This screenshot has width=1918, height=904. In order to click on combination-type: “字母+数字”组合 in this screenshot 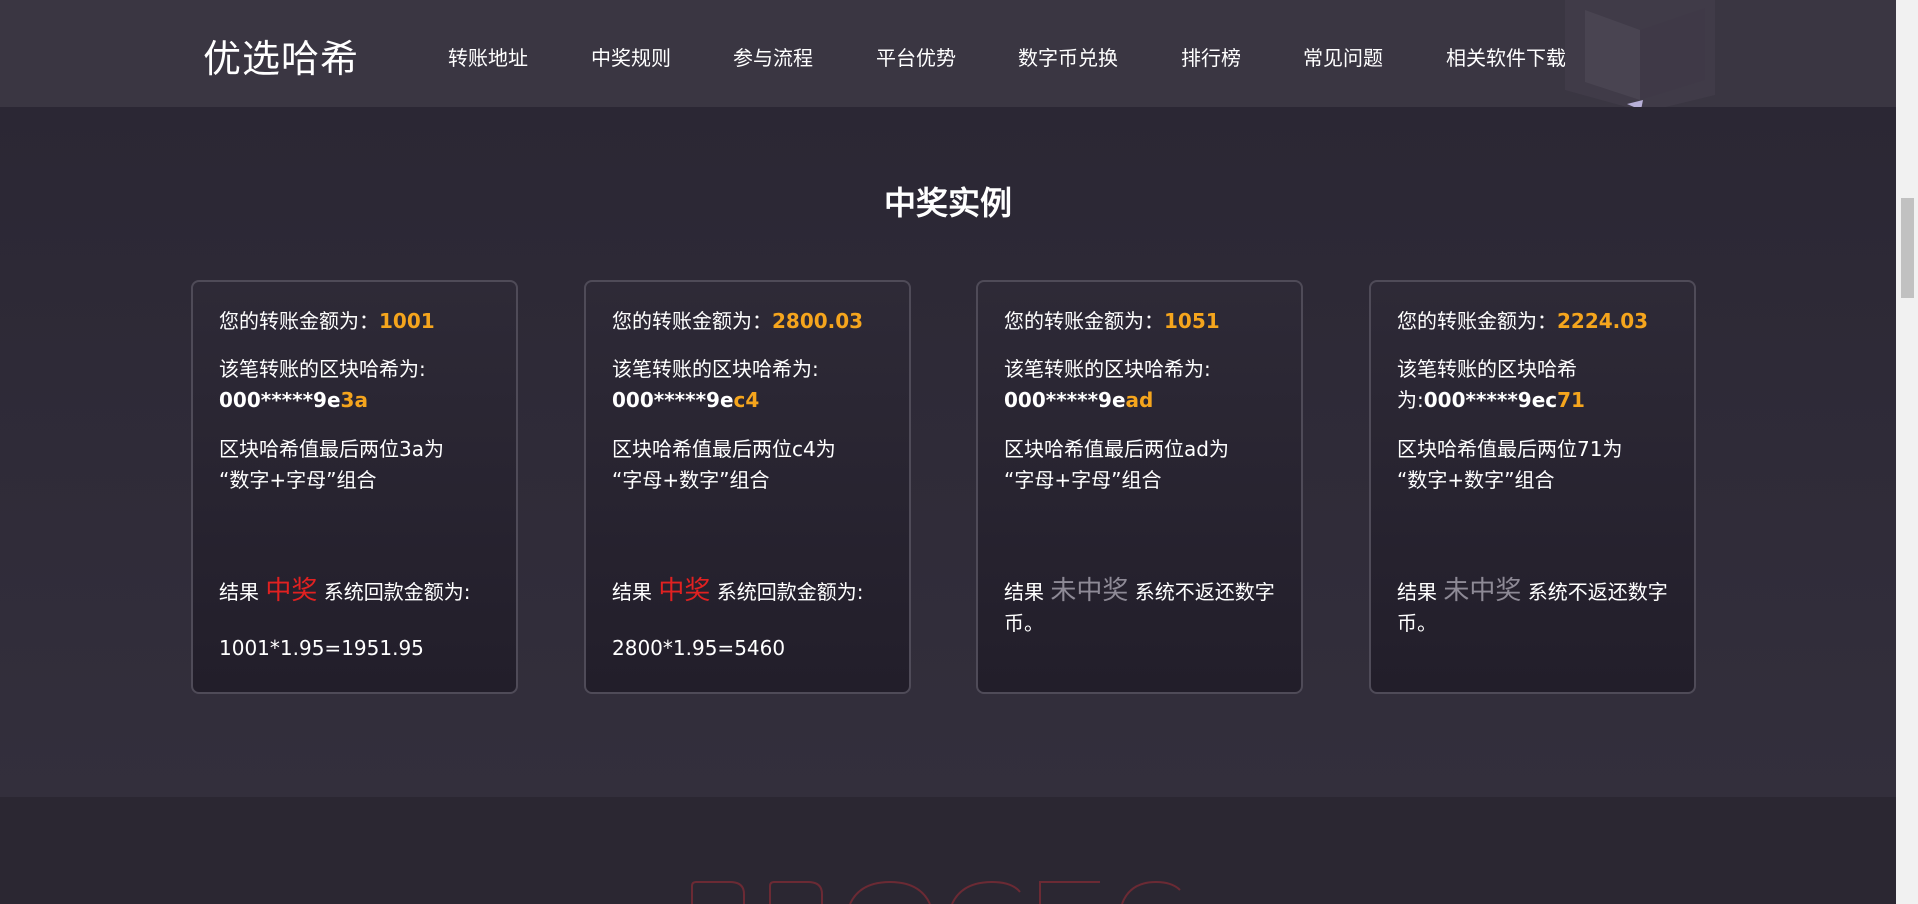, I will do `click(691, 480)`.